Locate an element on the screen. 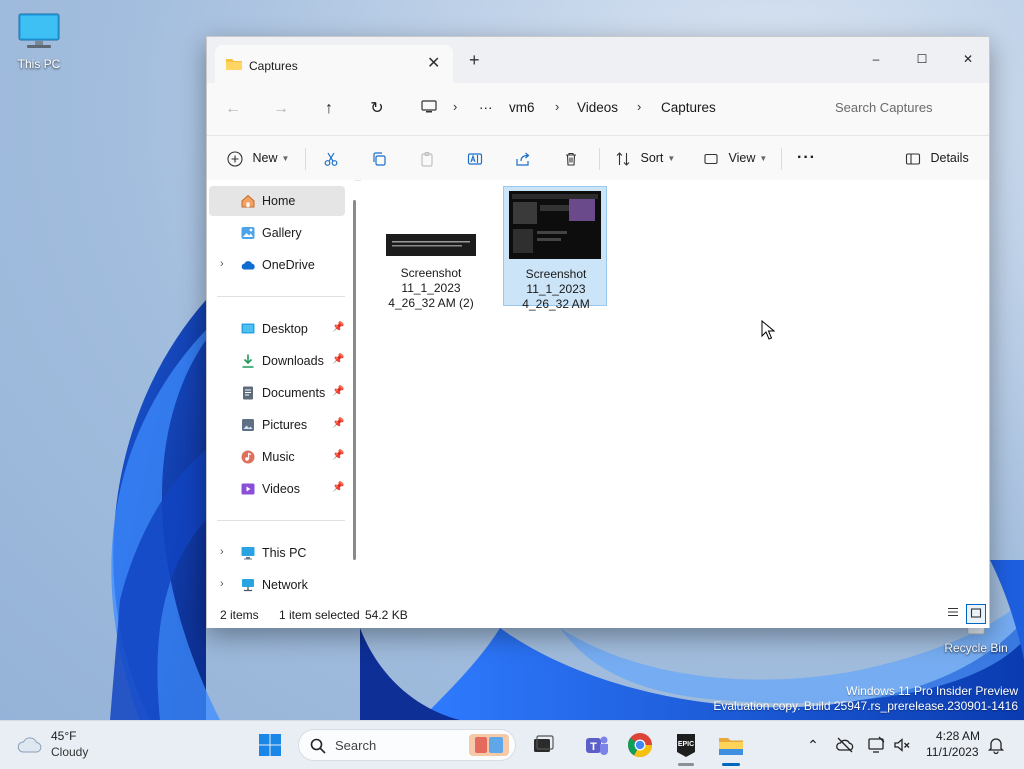  rename-icon is located at coordinates (475, 159).